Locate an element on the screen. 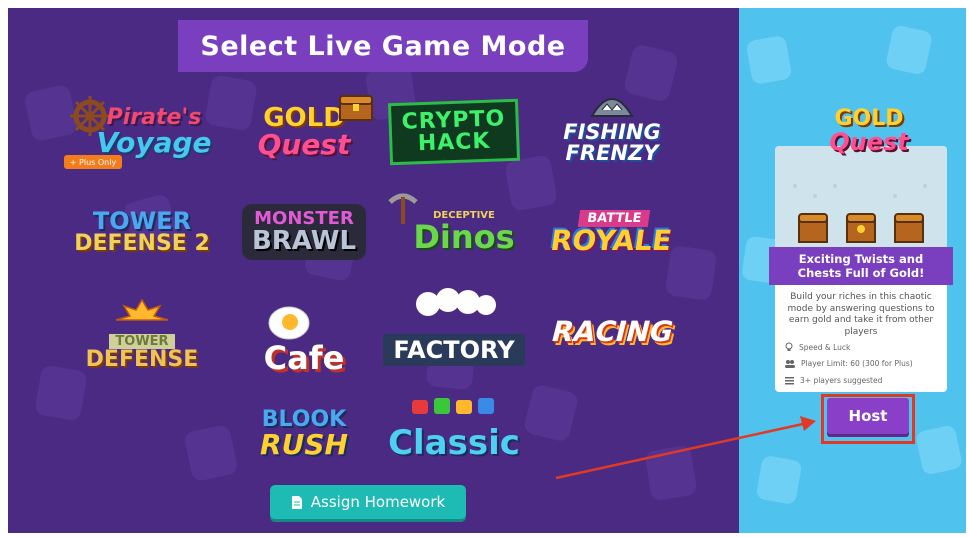  egg-icon is located at coordinates (289, 323).